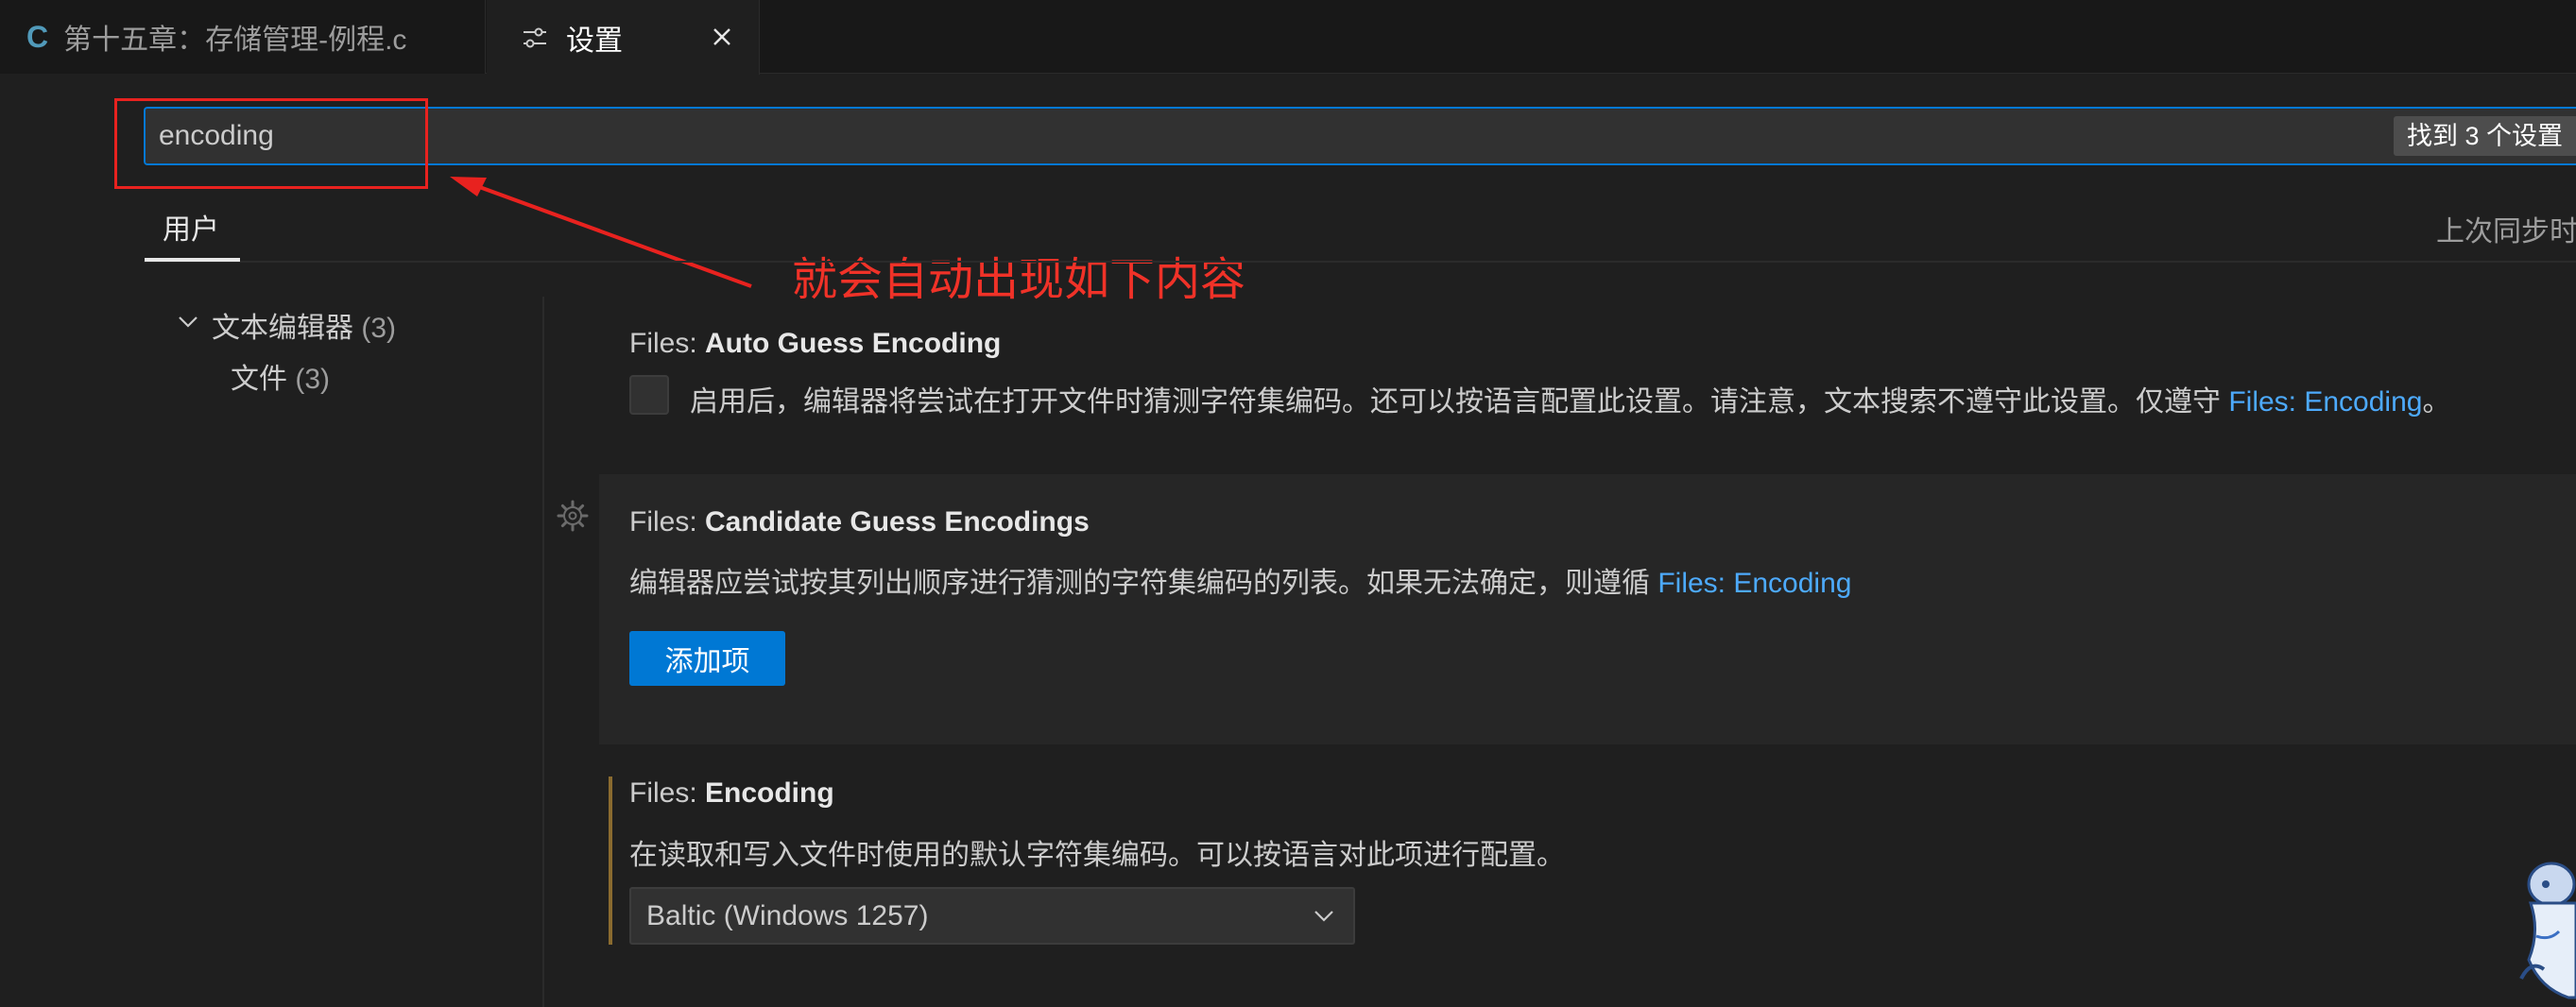 This screenshot has height=1007, width=2576. What do you see at coordinates (992, 916) in the screenshot?
I see `encoding-select: Baltic (Windows 1257)` at bounding box center [992, 916].